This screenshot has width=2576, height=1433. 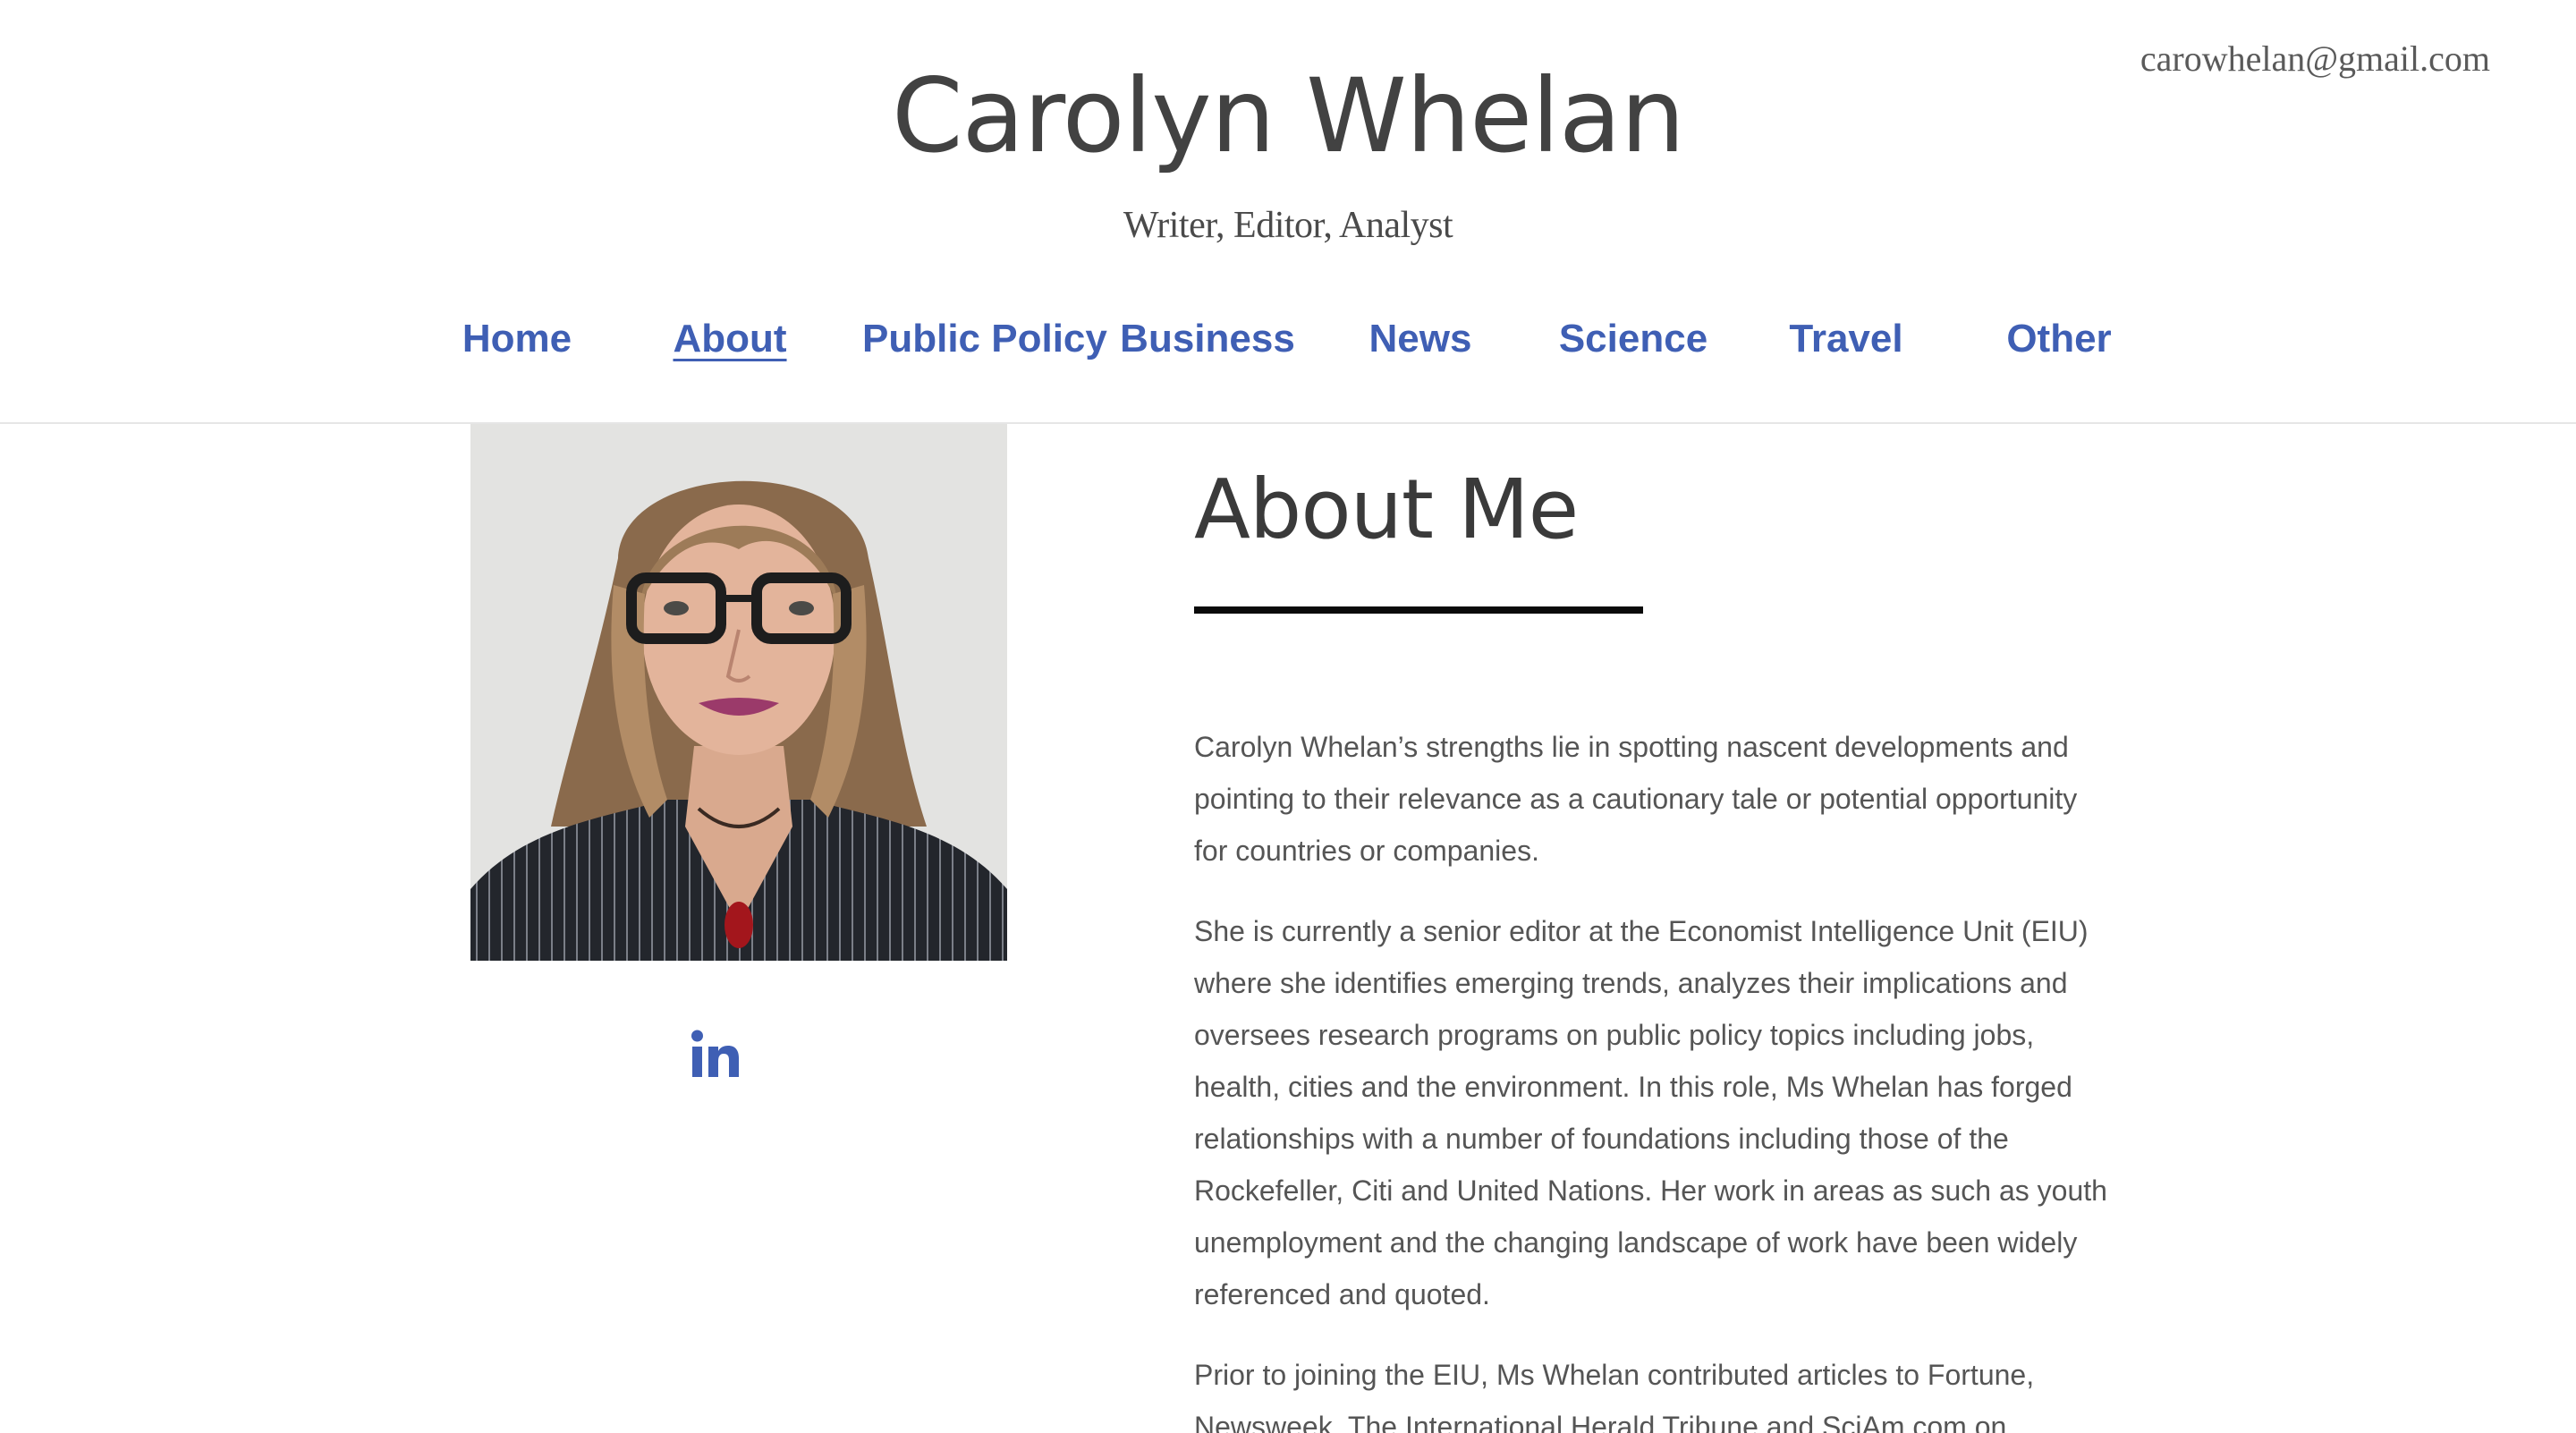 I want to click on nav-item-travel: Travel, so click(x=1846, y=339).